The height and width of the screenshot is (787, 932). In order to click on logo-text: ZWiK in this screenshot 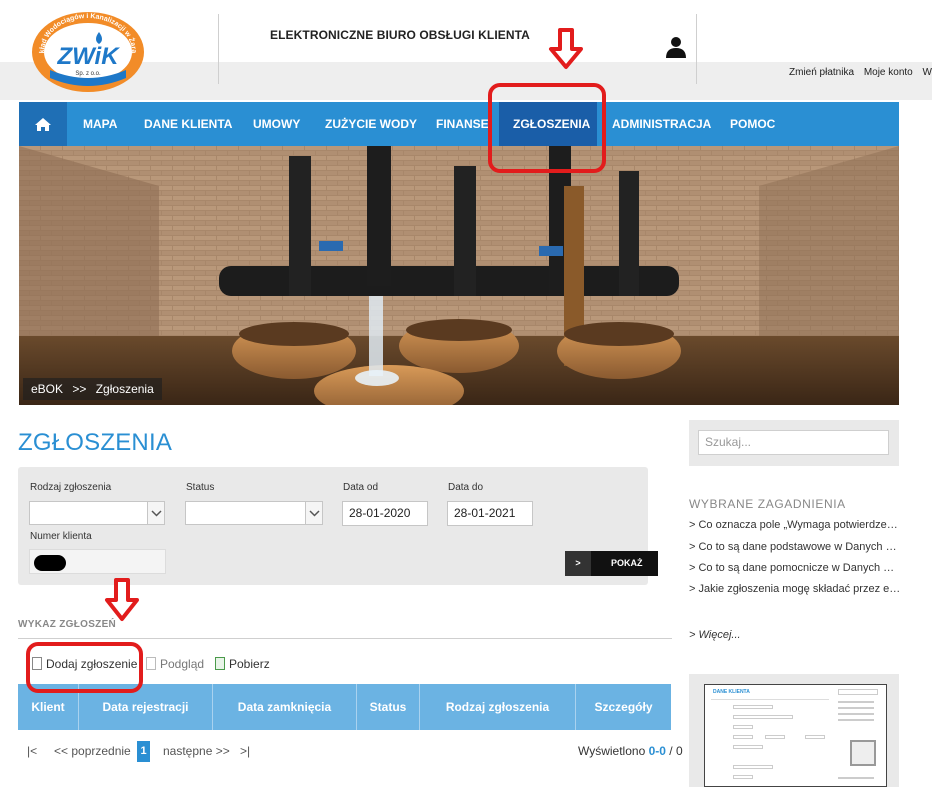, I will do `click(88, 56)`.